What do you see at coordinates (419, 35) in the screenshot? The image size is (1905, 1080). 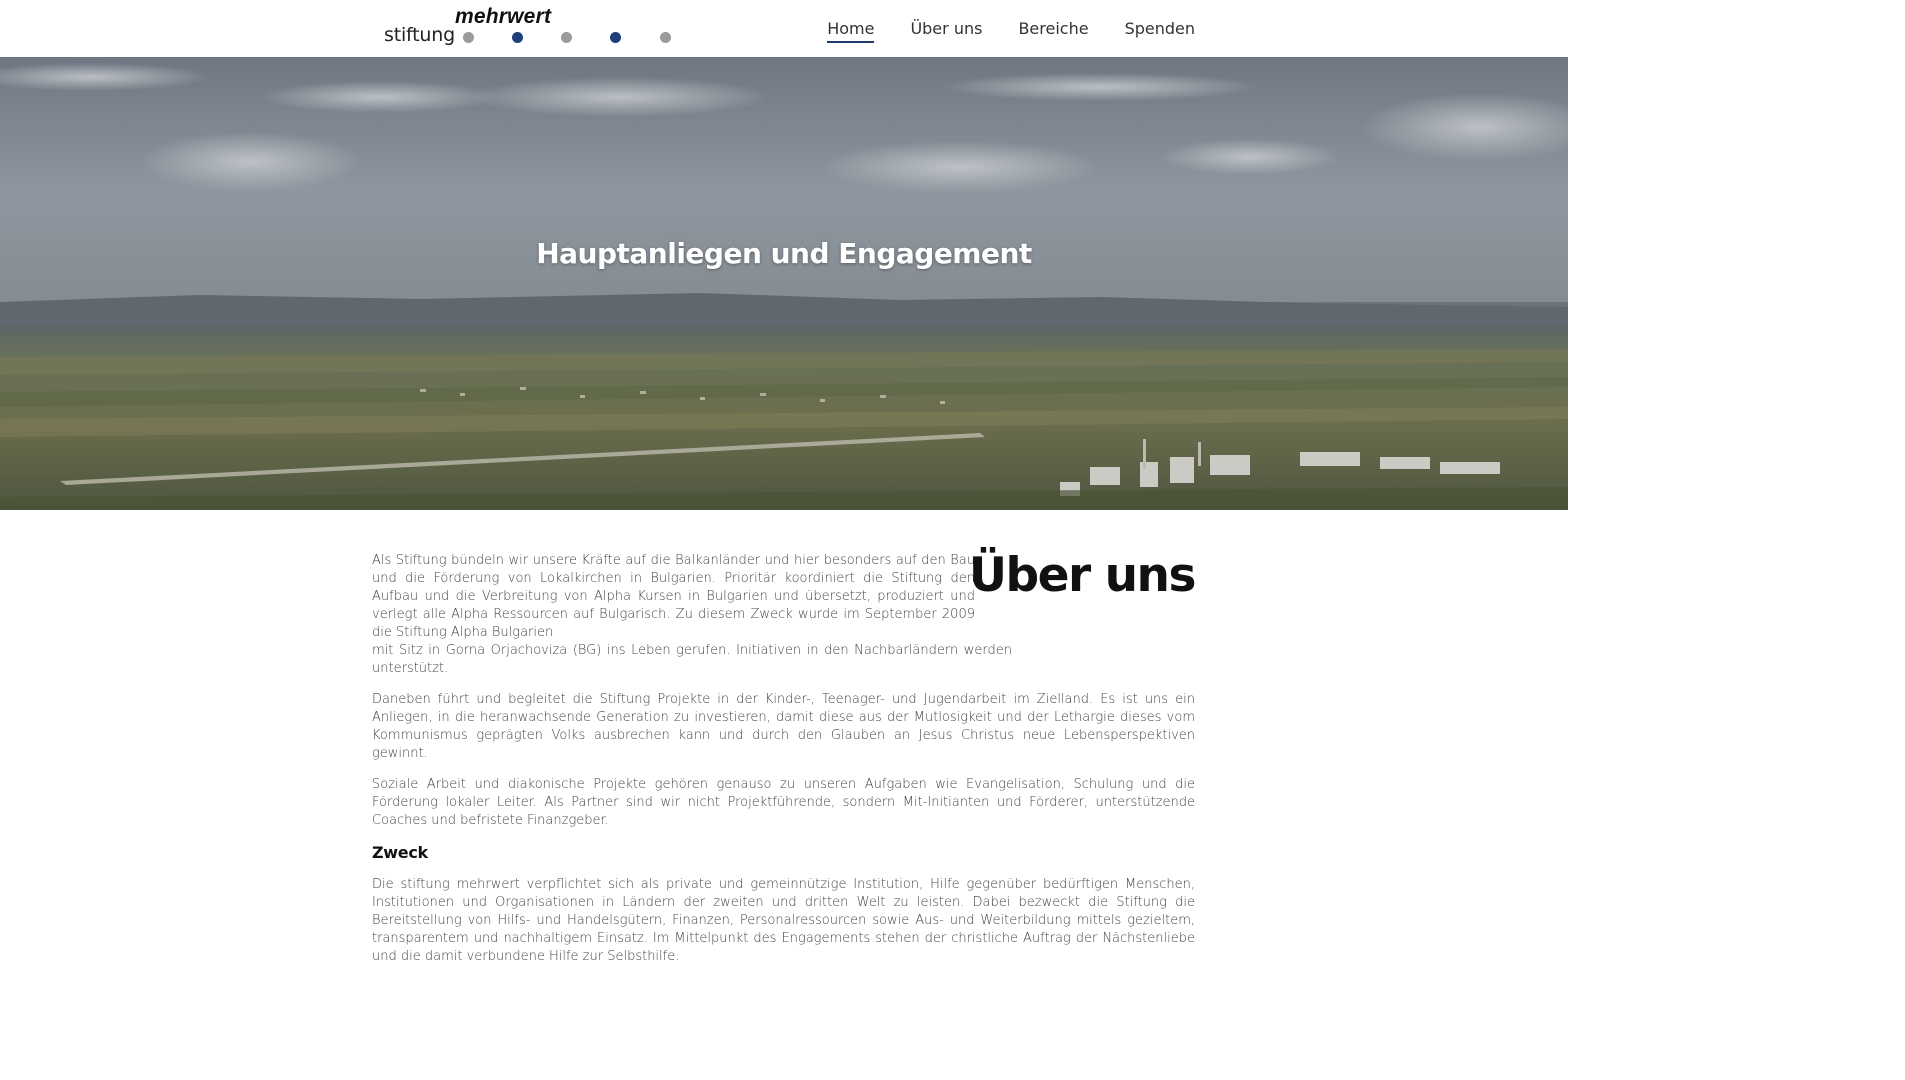 I see `logo-word-stiftung: stiftung` at bounding box center [419, 35].